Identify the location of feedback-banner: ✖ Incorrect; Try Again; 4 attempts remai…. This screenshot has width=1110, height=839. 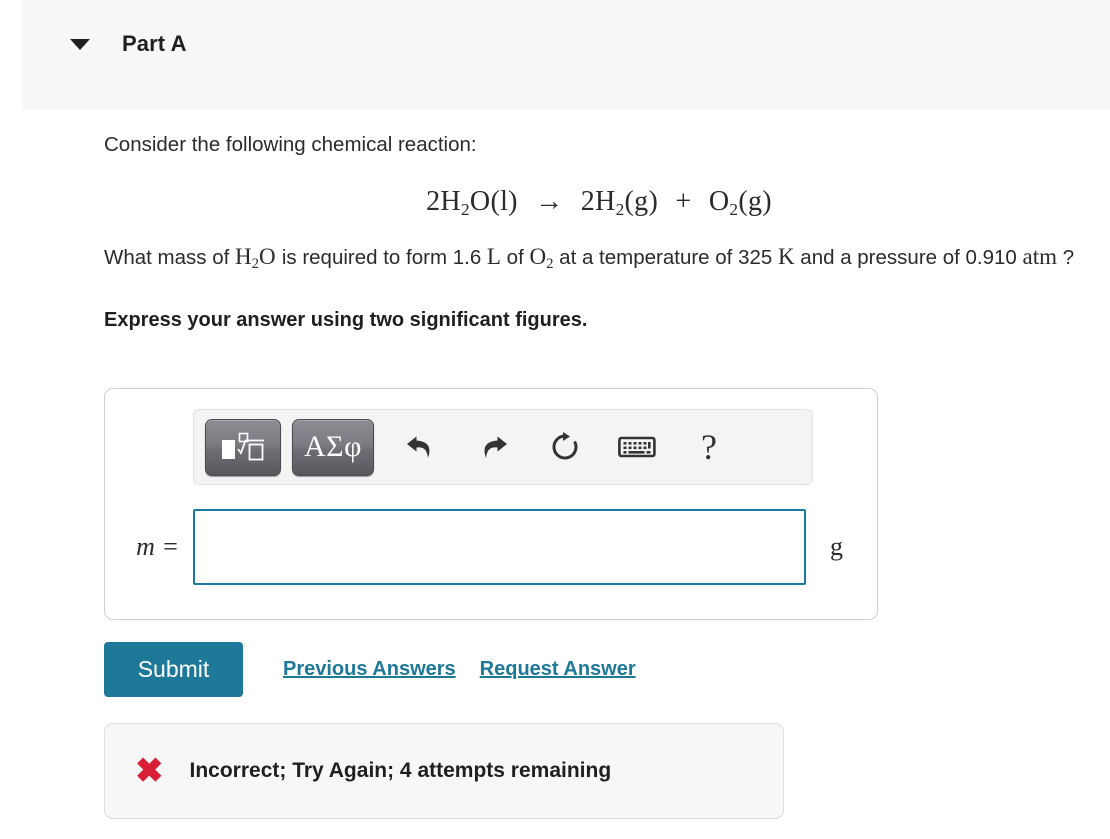
(444, 771).